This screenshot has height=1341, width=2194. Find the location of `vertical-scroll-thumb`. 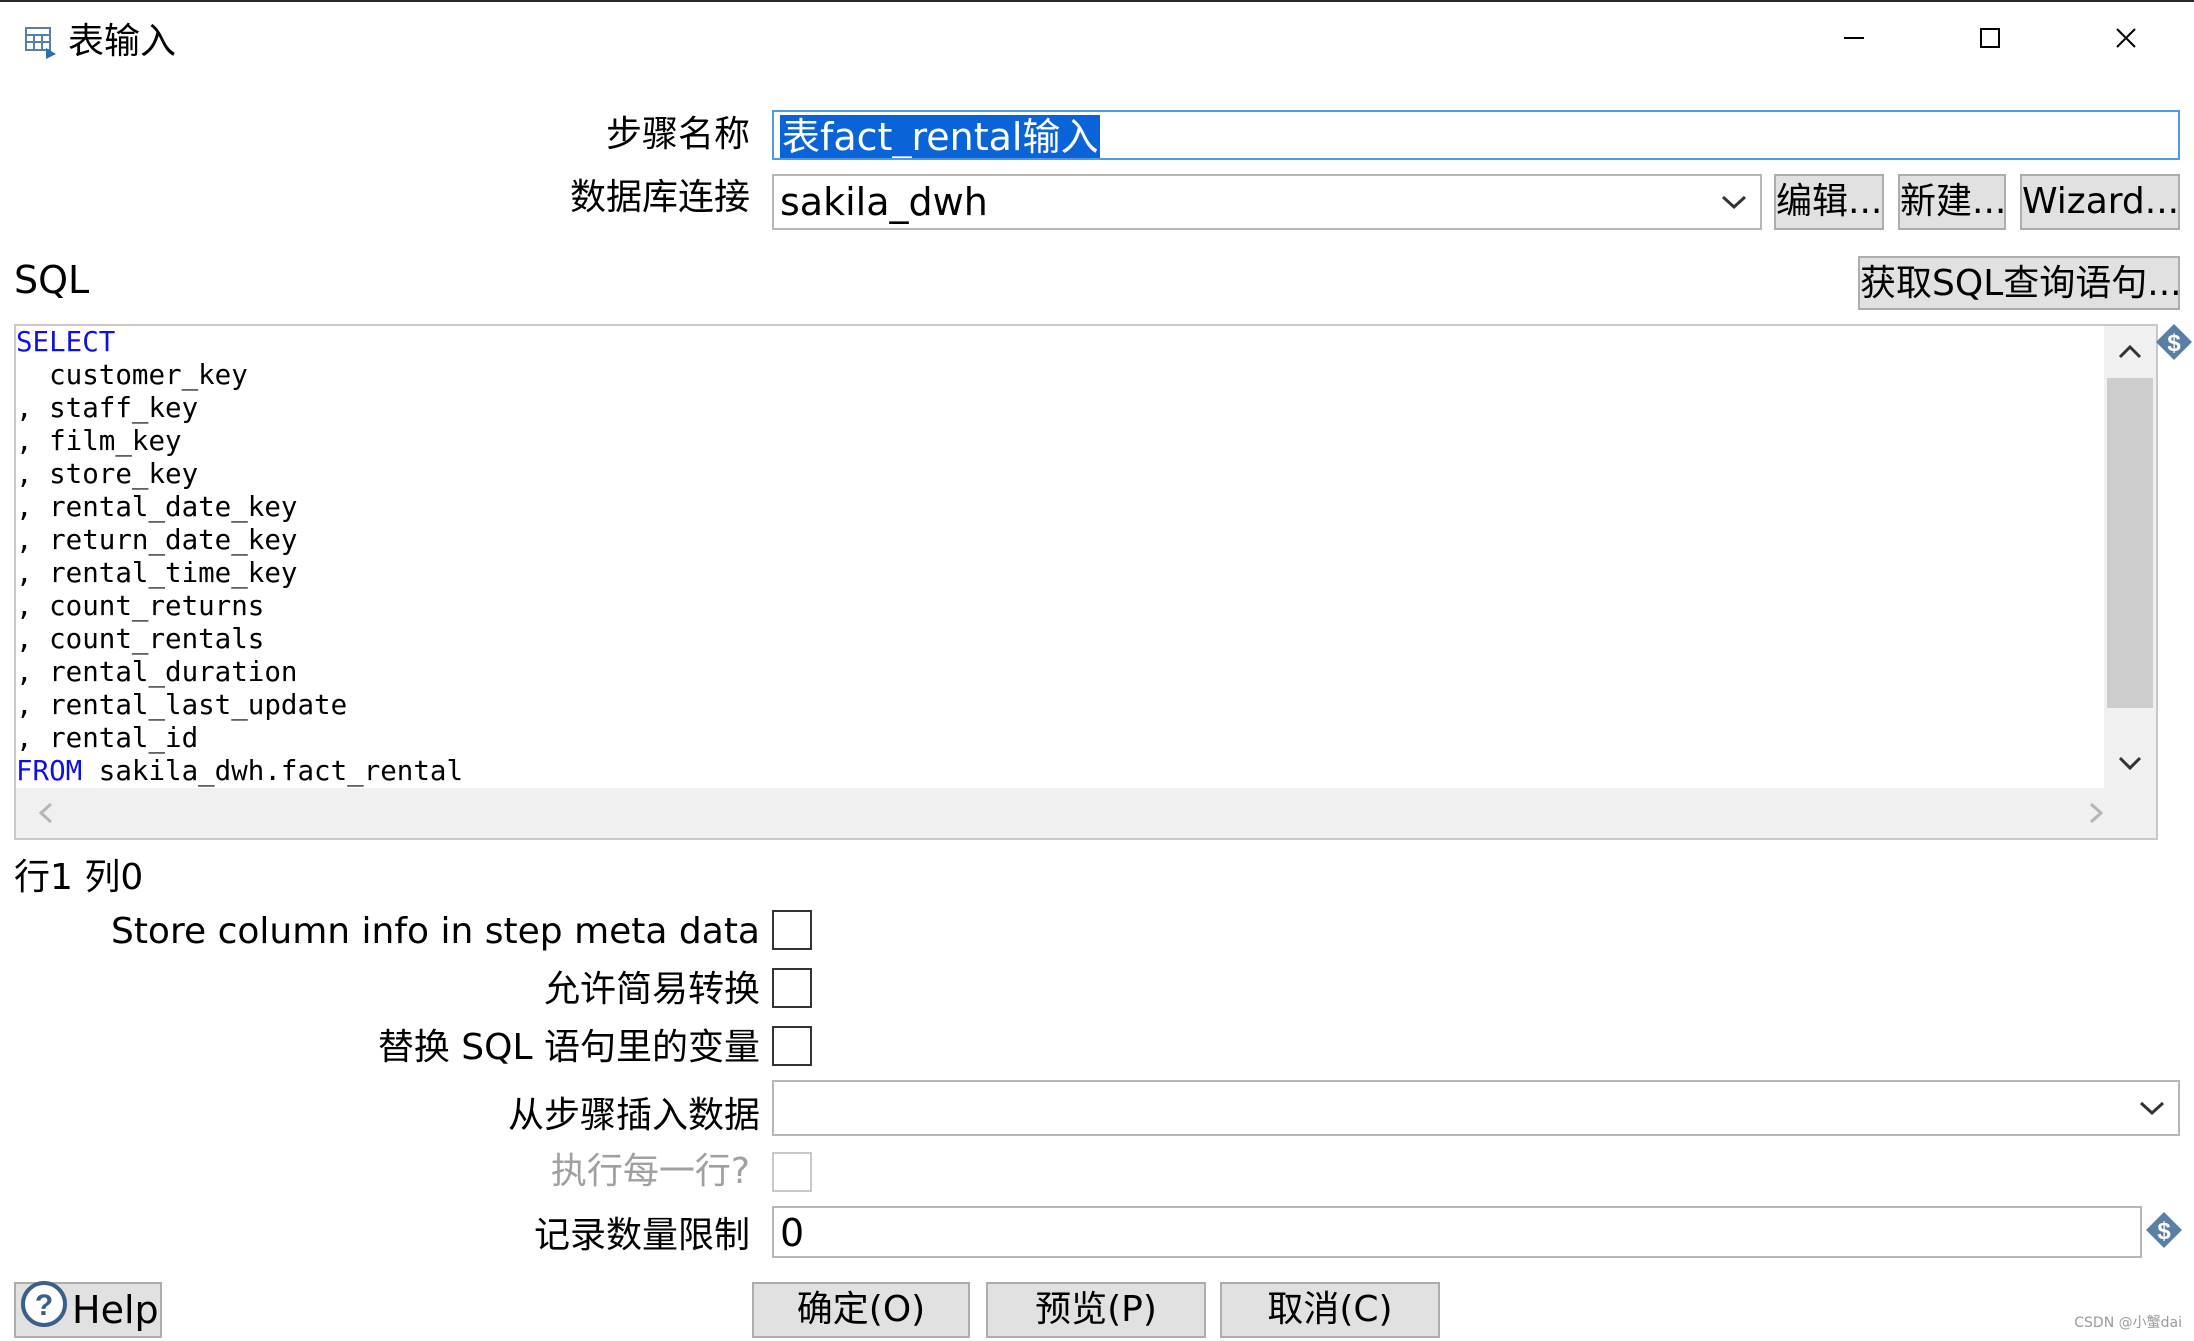

vertical-scroll-thumb is located at coordinates (2130, 543).